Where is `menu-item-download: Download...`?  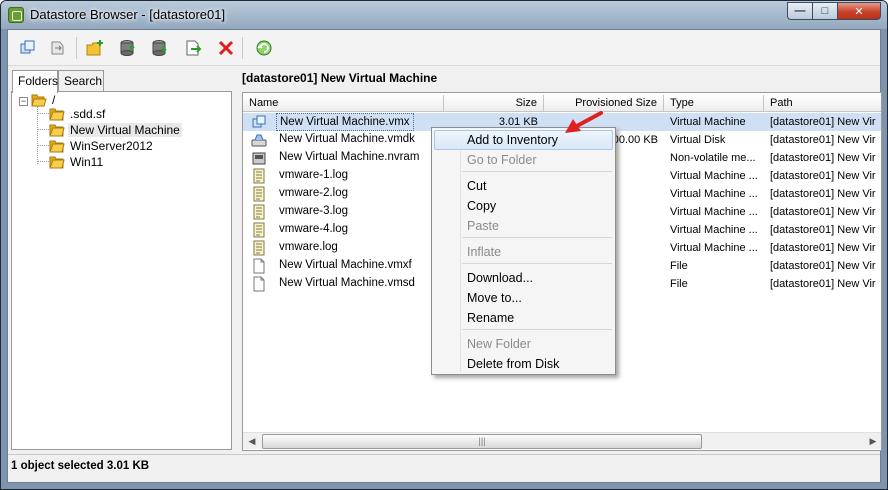 menu-item-download: Download... is located at coordinates (523, 278).